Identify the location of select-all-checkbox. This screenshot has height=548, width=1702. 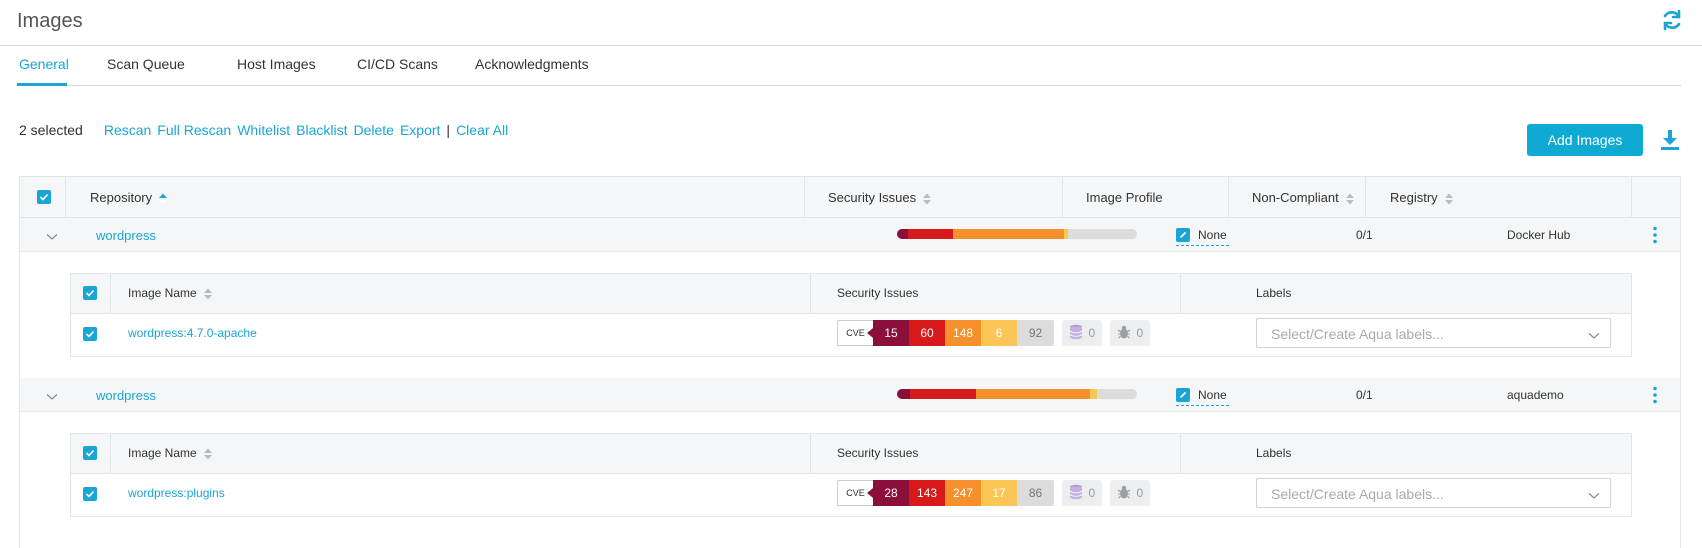
(44, 197).